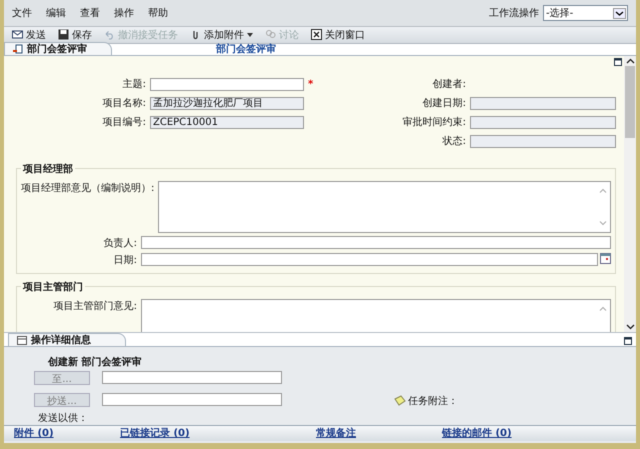 This screenshot has height=449, width=640. Describe the element at coordinates (119, 243) in the screenshot. I see `field-label: 负责人:` at that location.